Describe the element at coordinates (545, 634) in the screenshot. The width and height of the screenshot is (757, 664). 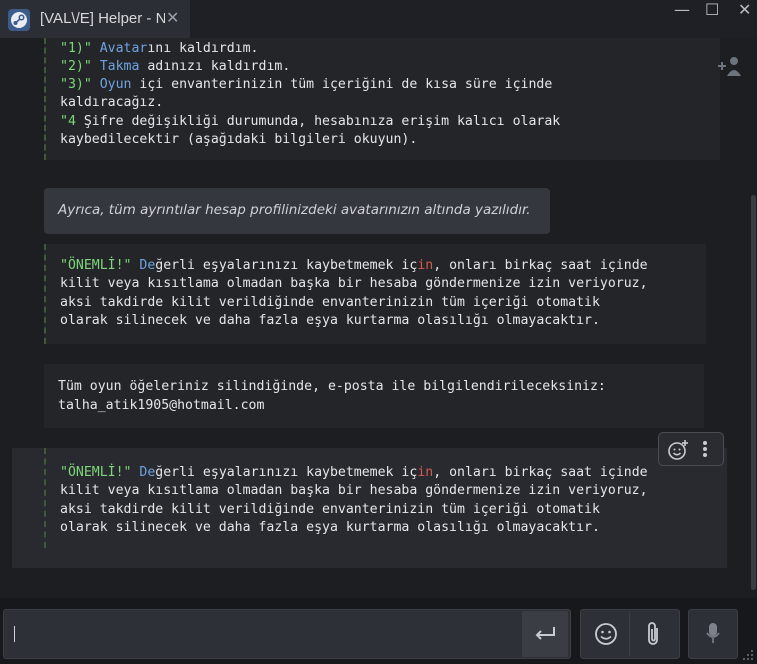
I see `send-button` at that location.